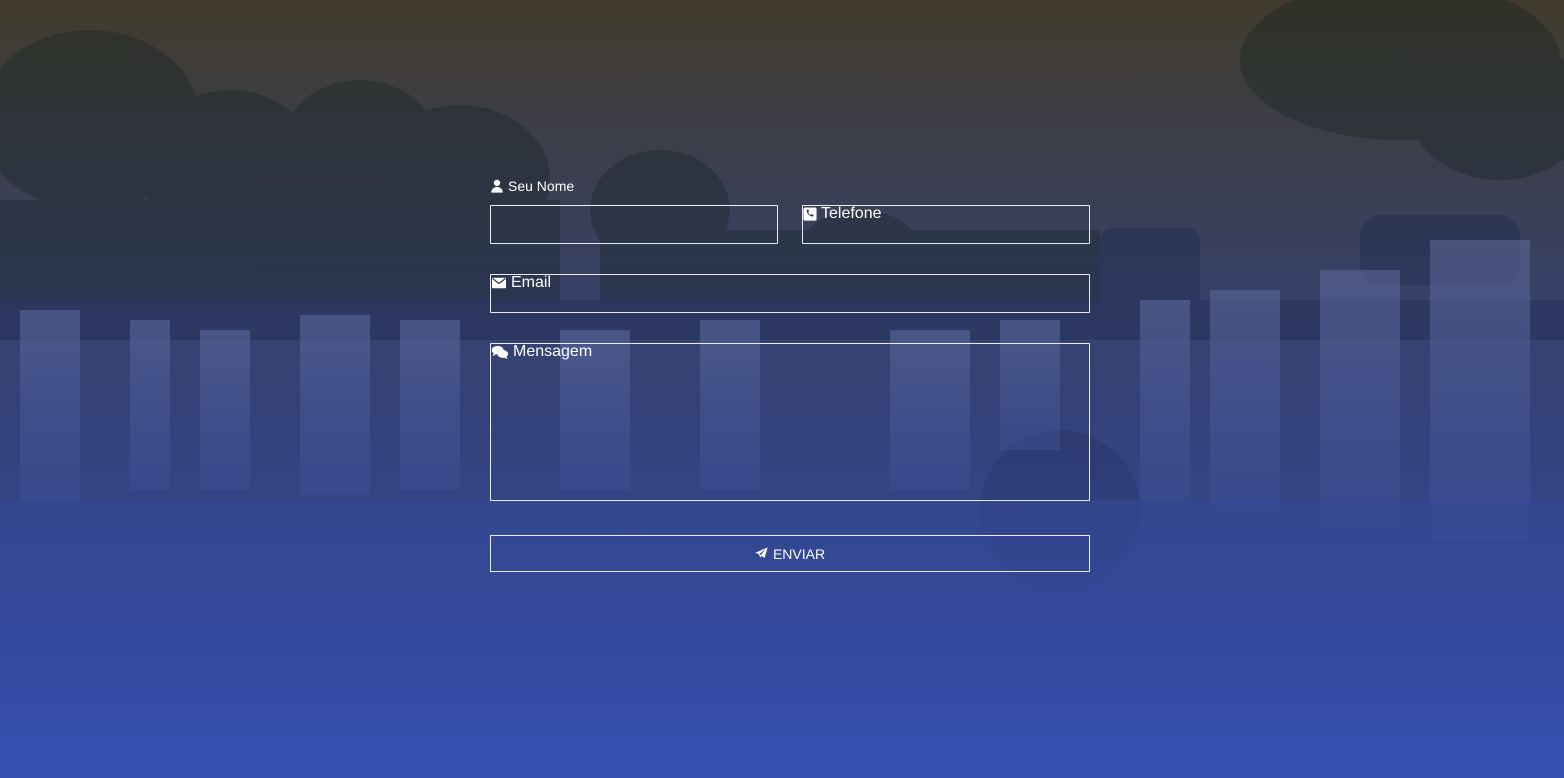  What do you see at coordinates (761, 552) in the screenshot?
I see `paper-plane-icon` at bounding box center [761, 552].